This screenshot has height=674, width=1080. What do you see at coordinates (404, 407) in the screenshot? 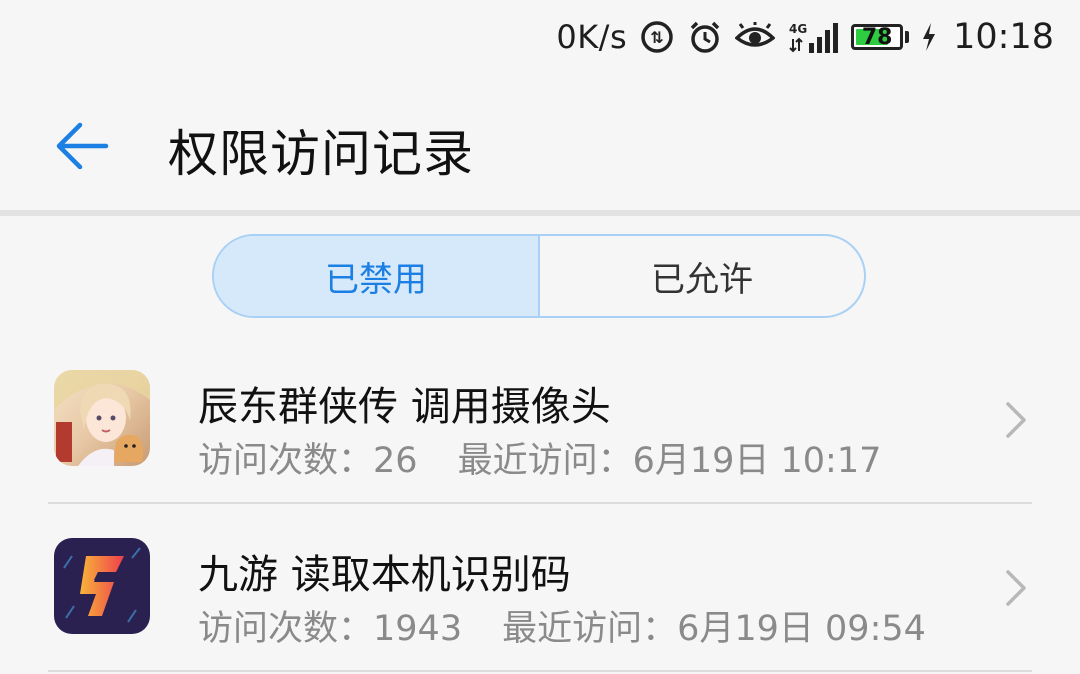
I see `record-title: 辰东群侠传 调用摄像头` at bounding box center [404, 407].